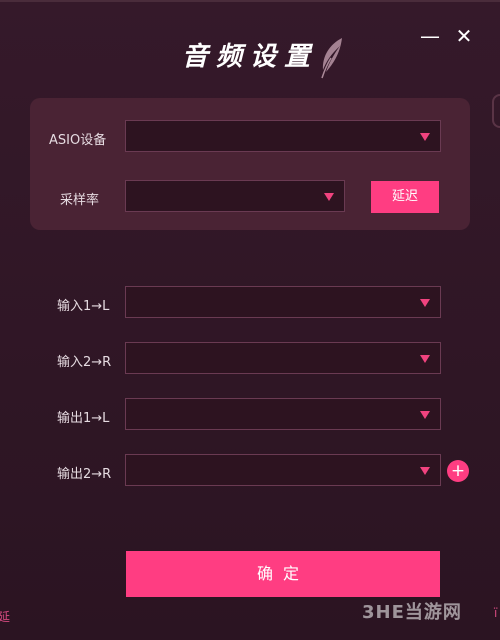 This screenshot has width=500, height=640. I want to click on sample-rate-select, so click(235, 196).